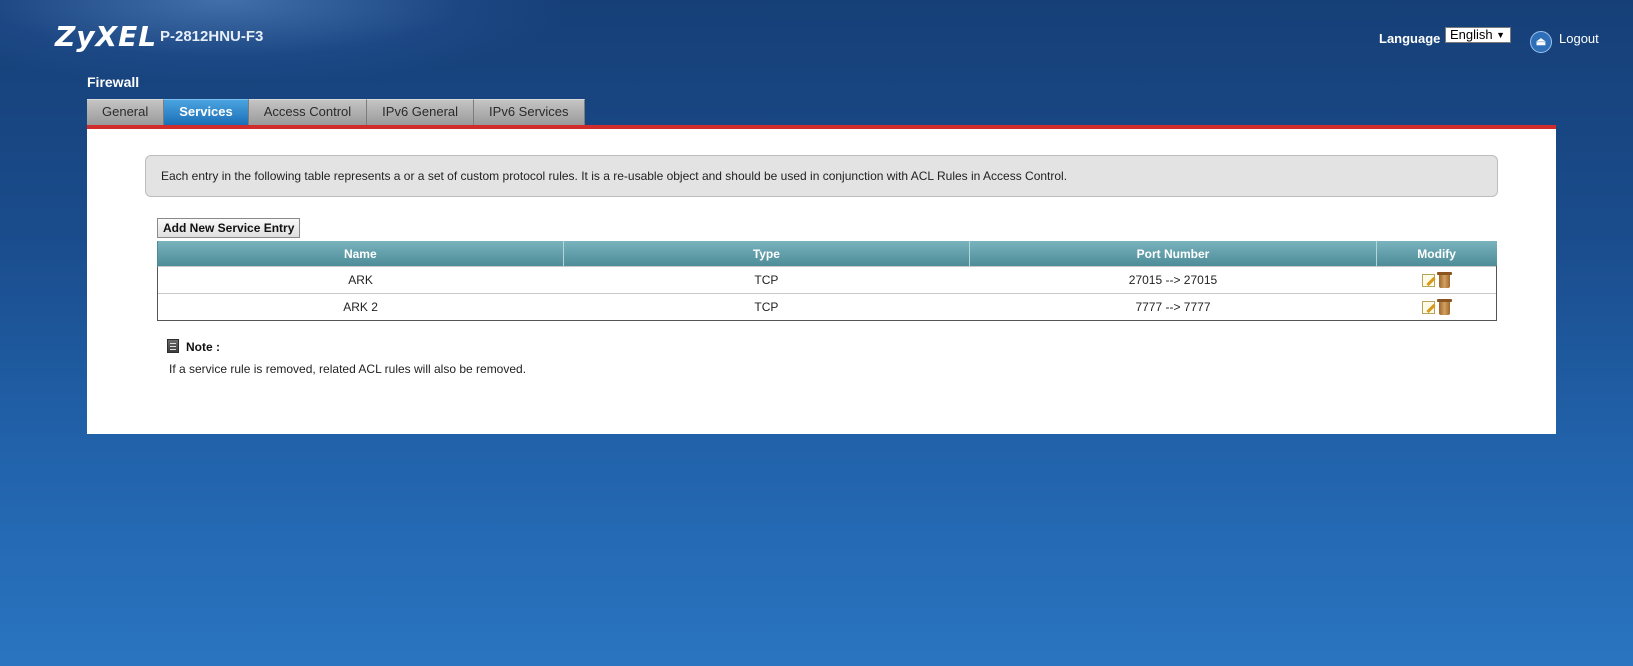 This screenshot has width=1633, height=666. Describe the element at coordinates (206, 112) in the screenshot. I see `tab-services: Services` at that location.